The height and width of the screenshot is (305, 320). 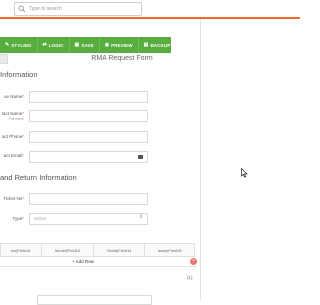 What do you see at coordinates (7, 44) in the screenshot?
I see `pencil-icon: ✎` at bounding box center [7, 44].